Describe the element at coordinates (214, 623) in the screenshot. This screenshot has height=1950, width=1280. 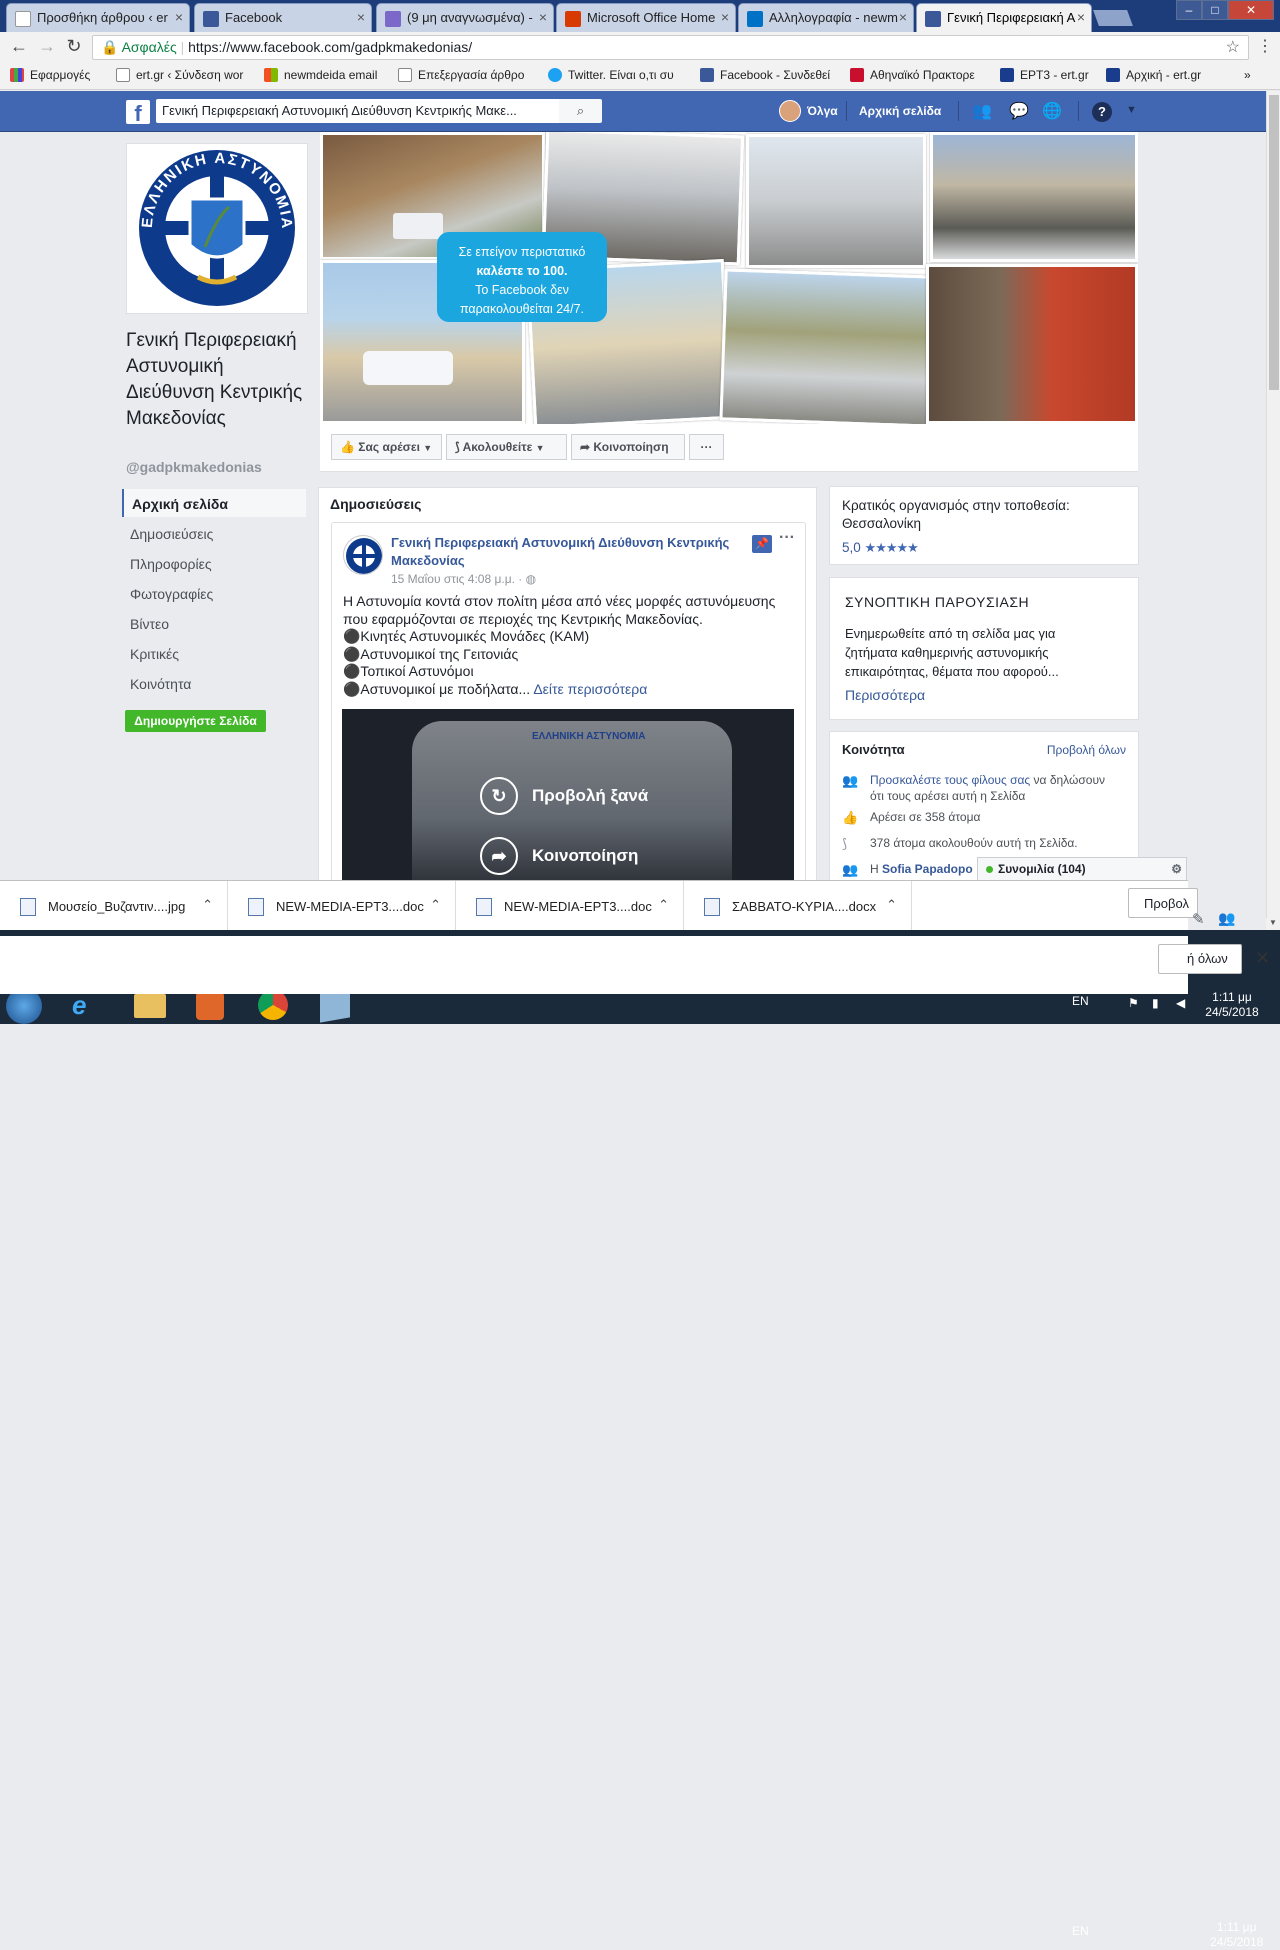
I see `nav-videos: Βίντεο` at that location.